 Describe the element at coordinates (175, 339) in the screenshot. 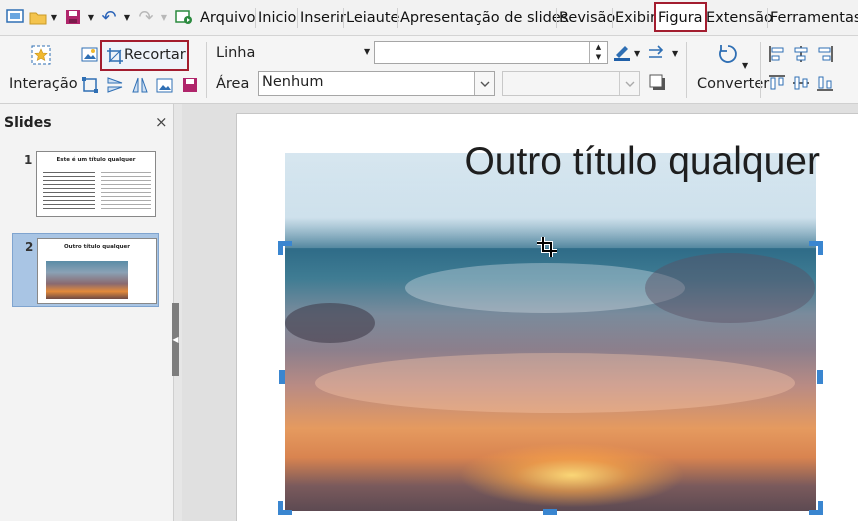

I see `collapse-panel-handle: ◀` at that location.